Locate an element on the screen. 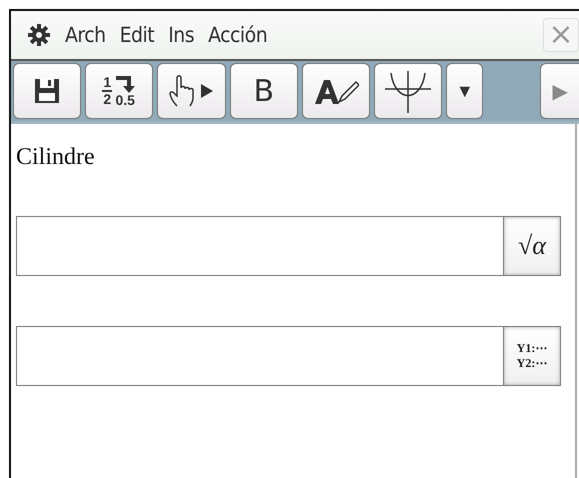 Image resolution: width=579 pixels, height=478 pixels. bold-button: B is located at coordinates (264, 91).